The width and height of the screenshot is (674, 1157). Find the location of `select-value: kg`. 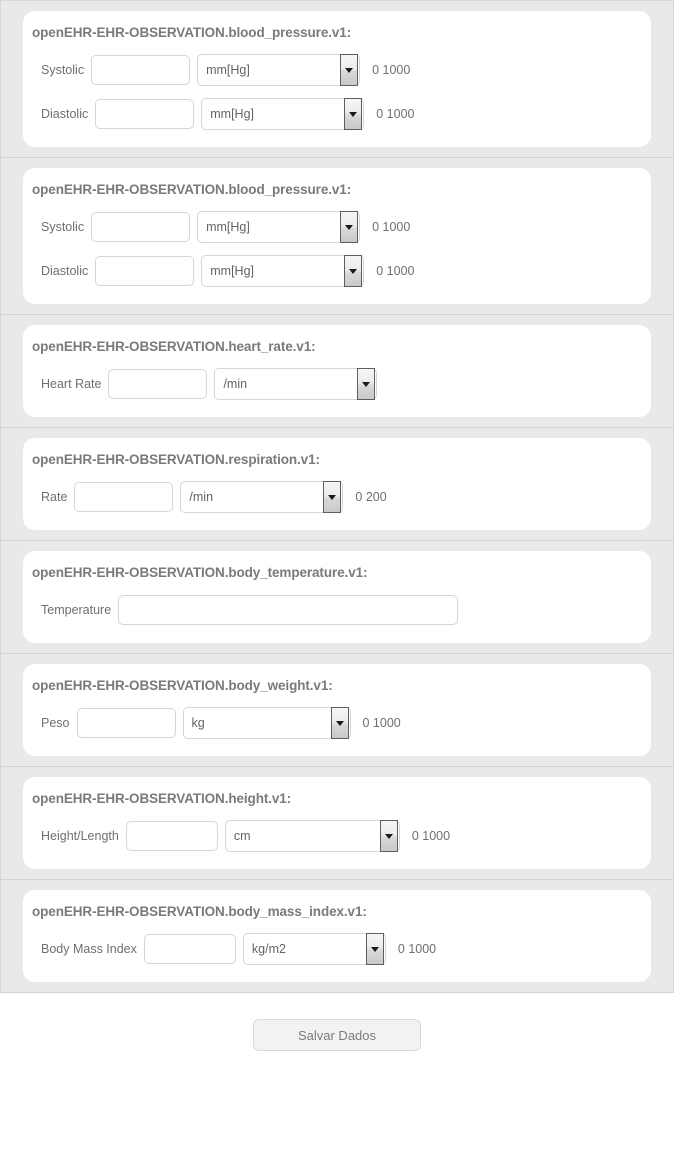

select-value: kg is located at coordinates (198, 722).